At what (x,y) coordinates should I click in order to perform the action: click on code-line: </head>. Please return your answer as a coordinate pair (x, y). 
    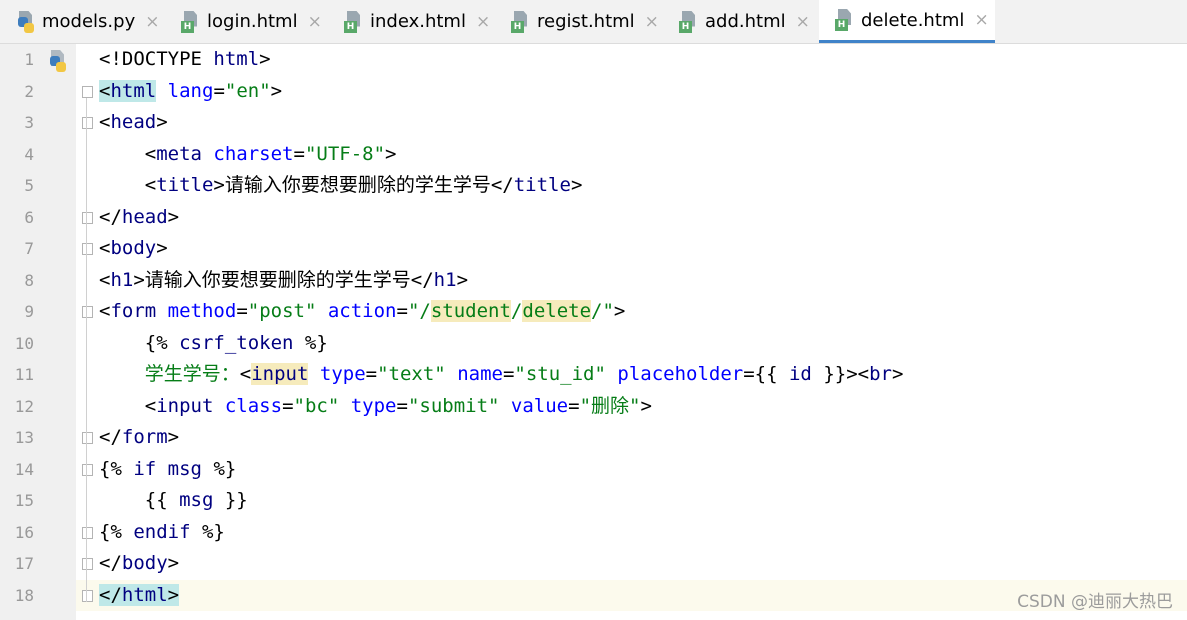
    Looking at the image, I should click on (631, 218).